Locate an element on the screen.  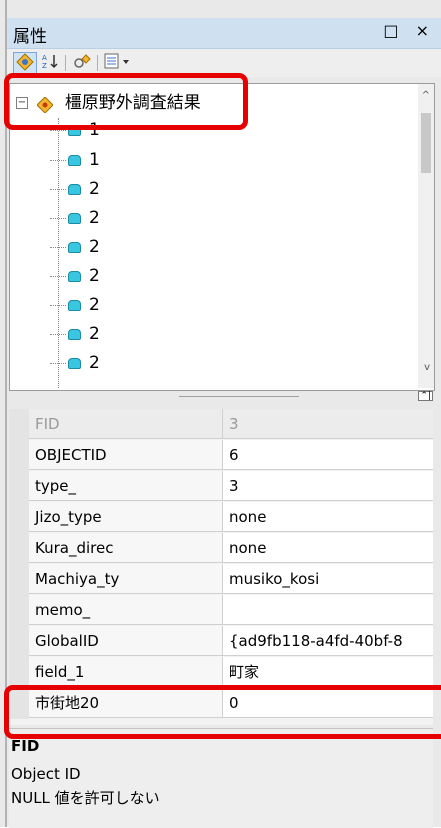
list-view-icon is located at coordinates (119, 63).